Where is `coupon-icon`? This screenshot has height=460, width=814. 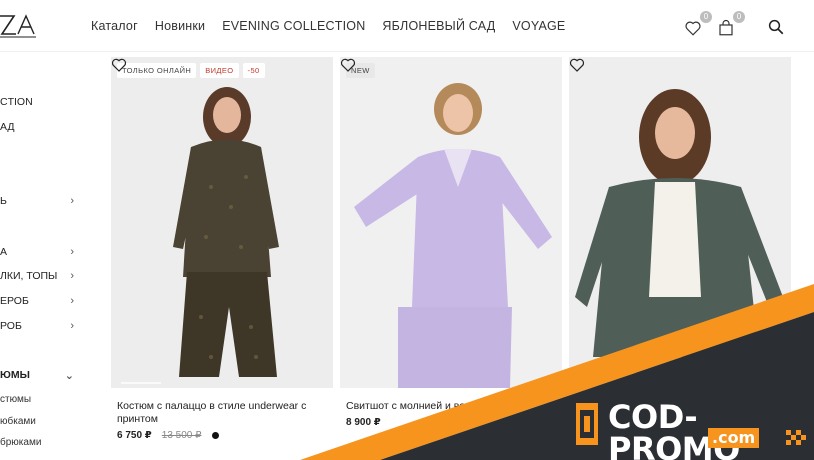 coupon-icon is located at coordinates (587, 424).